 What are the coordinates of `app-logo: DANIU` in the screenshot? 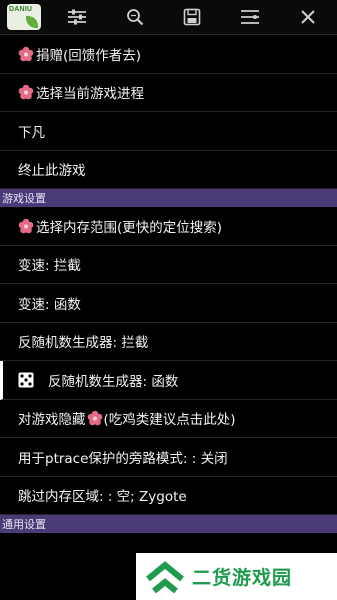 It's located at (24, 17).